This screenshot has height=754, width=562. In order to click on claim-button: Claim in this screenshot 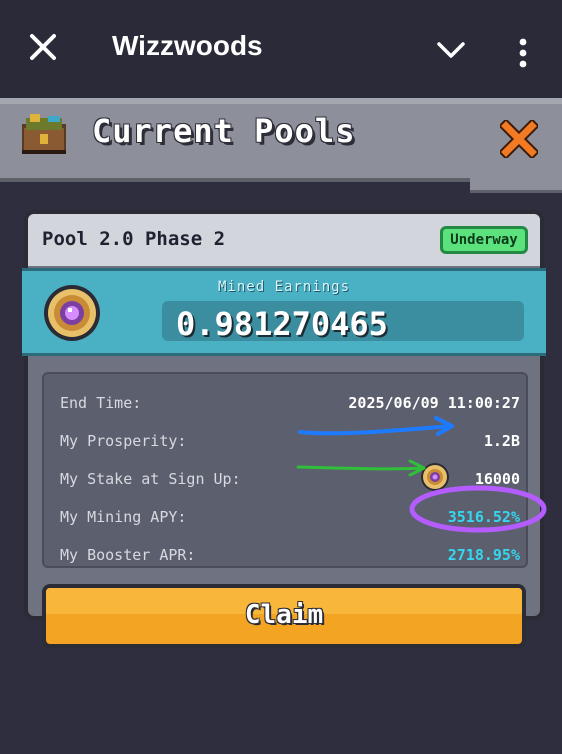, I will do `click(284, 616)`.